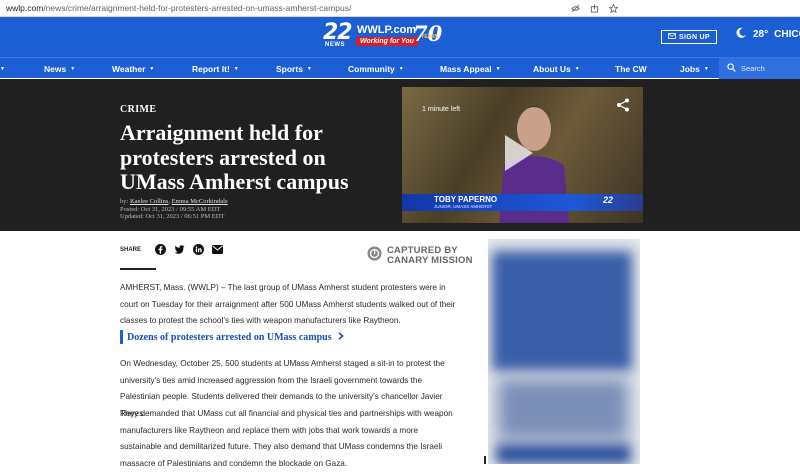  I want to click on share-bar: SHARE, so click(175, 249).